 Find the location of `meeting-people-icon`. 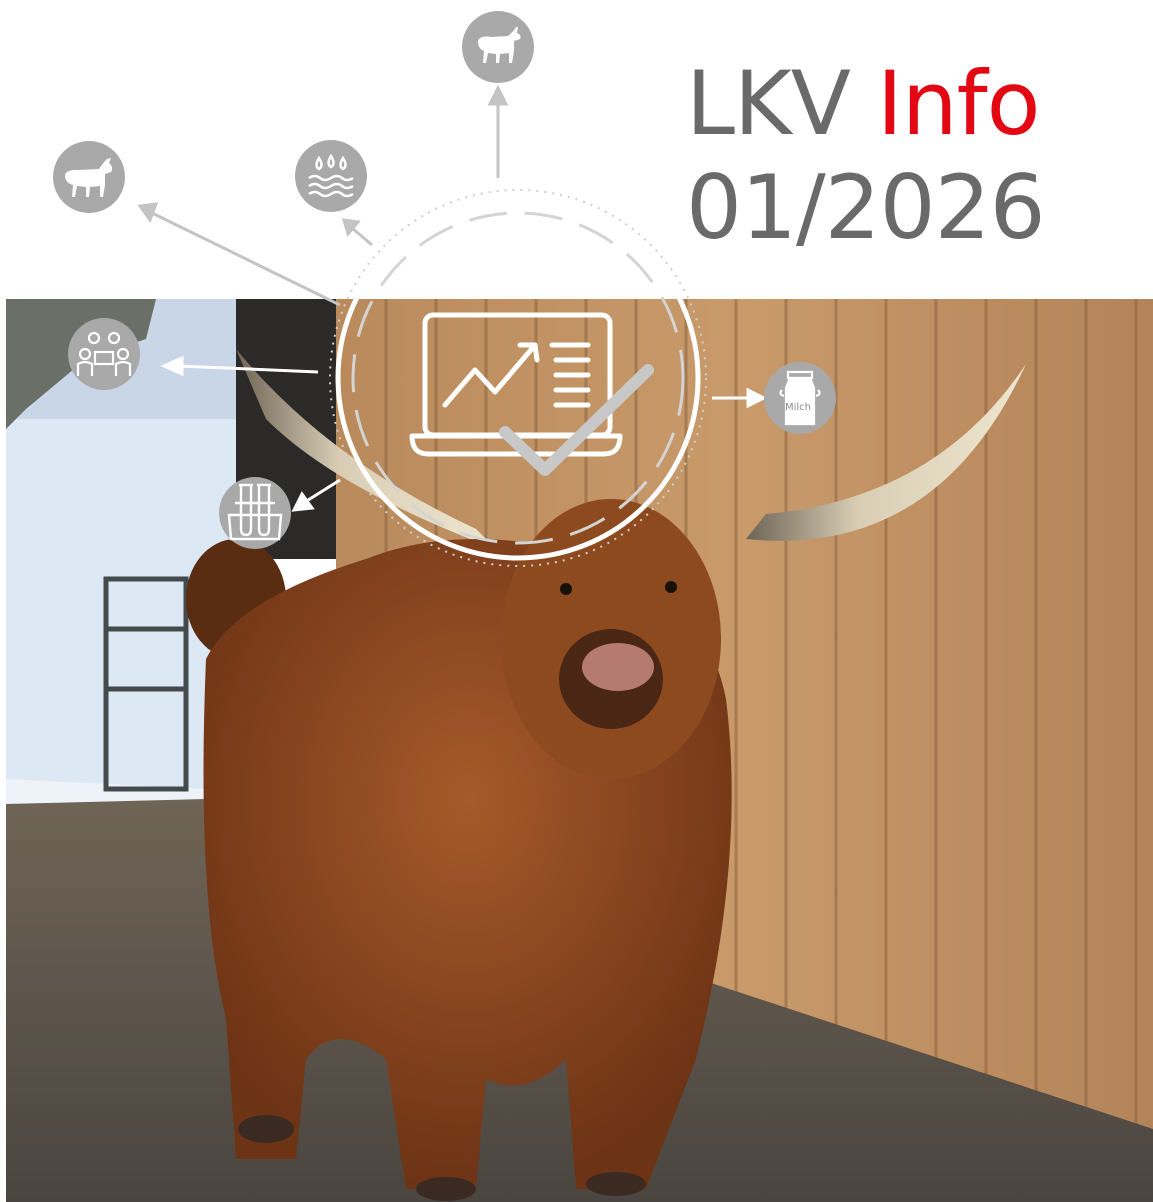

meeting-people-icon is located at coordinates (104, 354).